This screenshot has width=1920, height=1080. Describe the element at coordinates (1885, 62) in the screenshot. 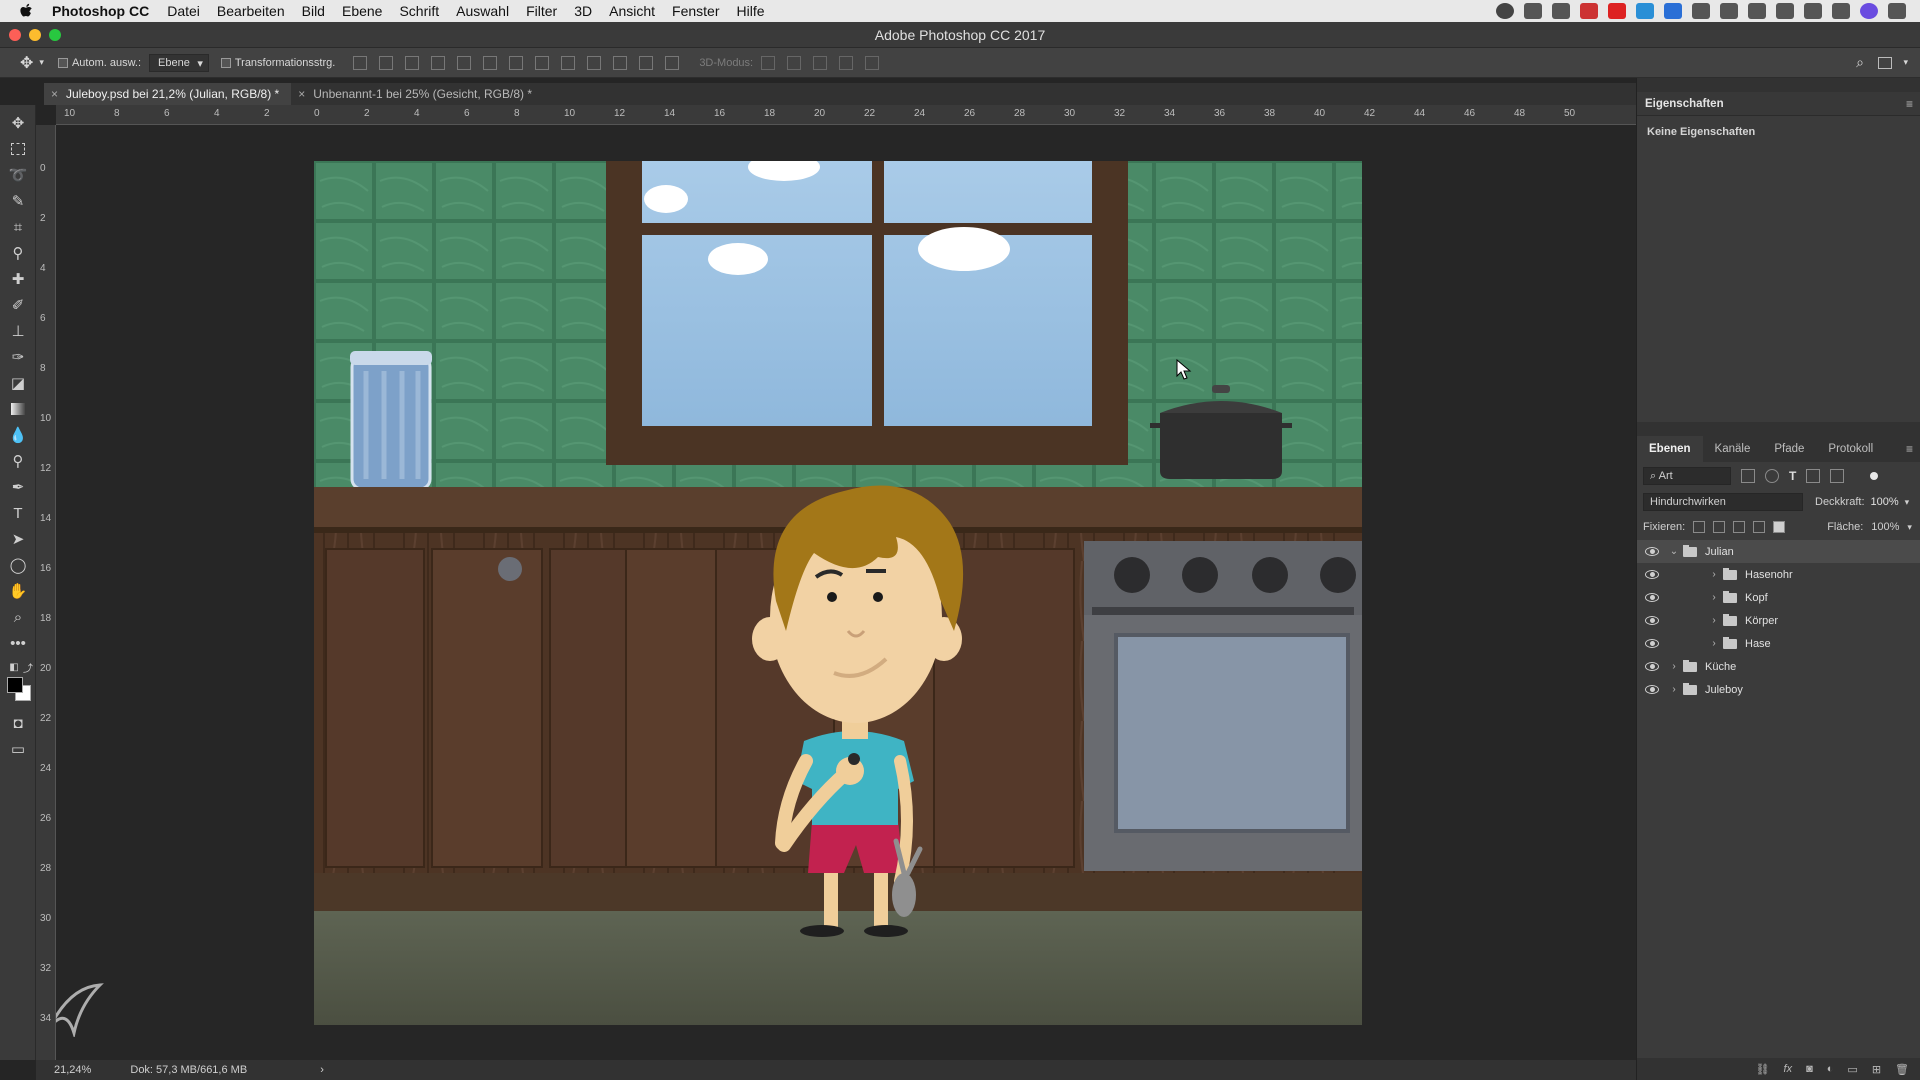

I see `workspace-icon` at that location.